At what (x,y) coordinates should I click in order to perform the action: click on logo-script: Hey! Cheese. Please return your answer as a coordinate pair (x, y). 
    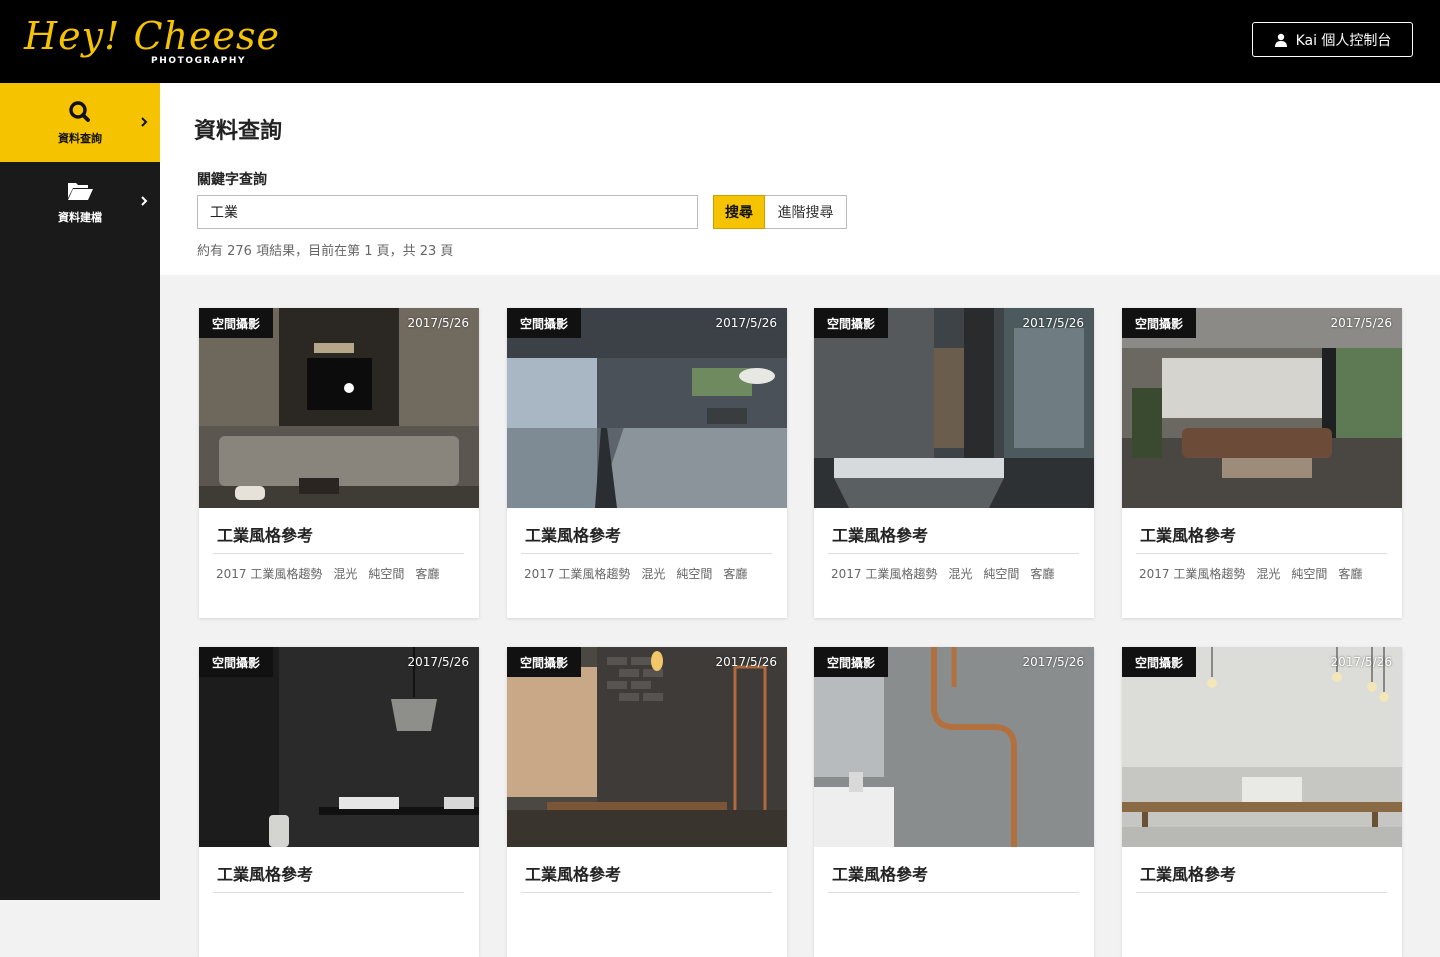
    Looking at the image, I should click on (152, 36).